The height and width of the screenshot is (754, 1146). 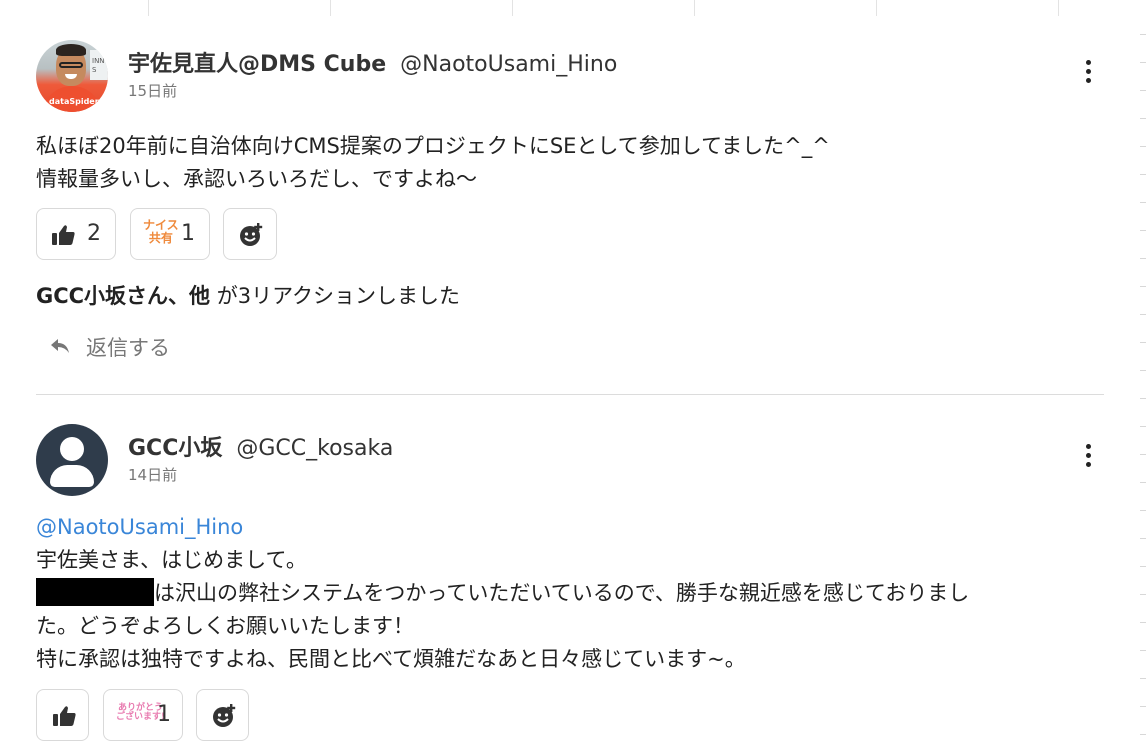 What do you see at coordinates (391, 659) in the screenshot?
I see `comment-line: 特に承認は独特ですよね、民間と比べて煩雑だなあと日々感じています~。` at bounding box center [391, 659].